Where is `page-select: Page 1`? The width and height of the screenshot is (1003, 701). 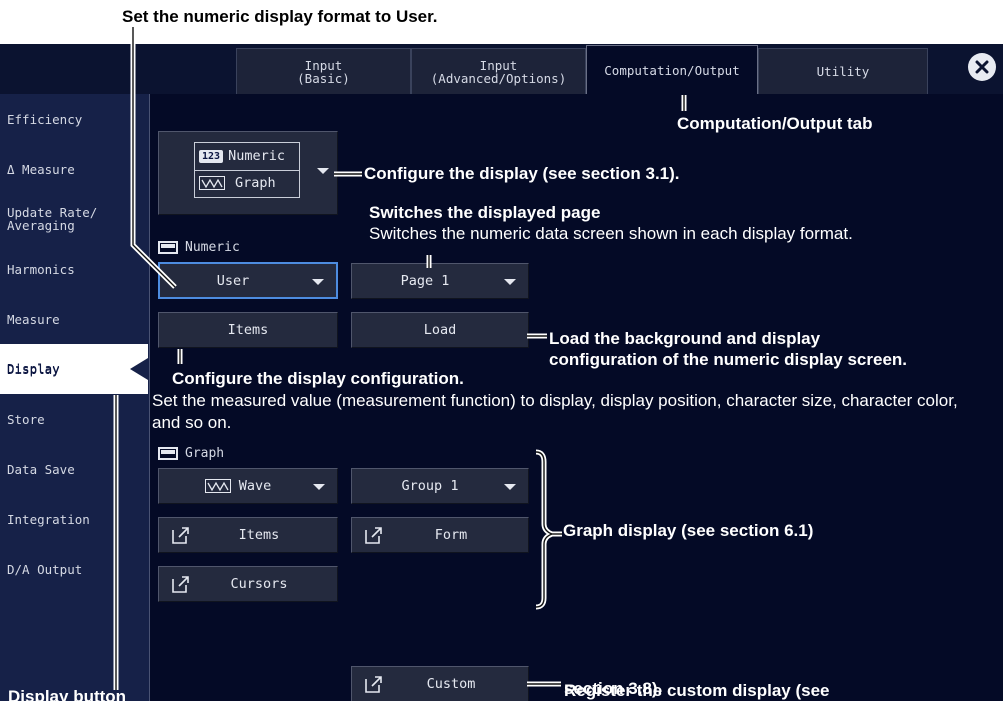
page-select: Page 1 is located at coordinates (440, 281).